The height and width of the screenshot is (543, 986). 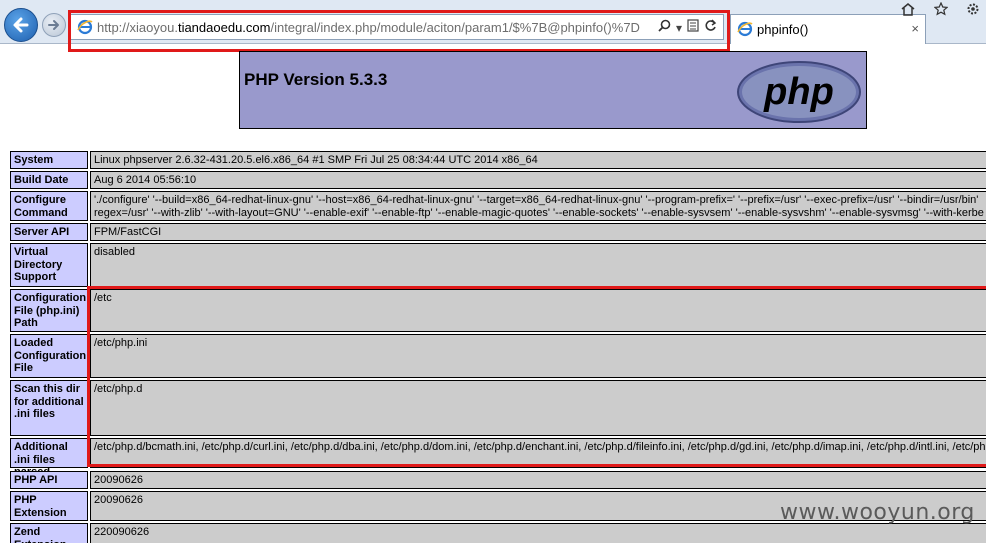 I want to click on php-logo: php, so click(x=799, y=92).